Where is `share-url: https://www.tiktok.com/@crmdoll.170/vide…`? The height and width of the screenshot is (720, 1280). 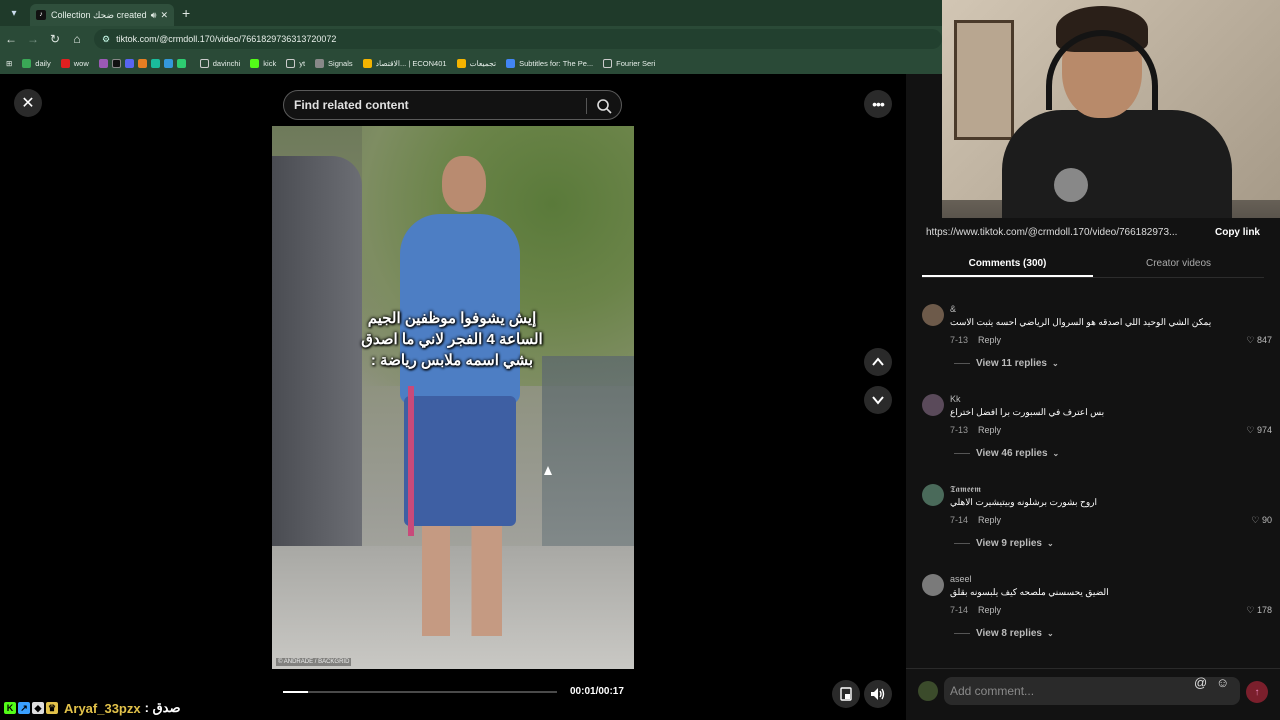 share-url: https://www.tiktok.com/@crmdoll.170/vide… is located at coordinates (1066, 232).